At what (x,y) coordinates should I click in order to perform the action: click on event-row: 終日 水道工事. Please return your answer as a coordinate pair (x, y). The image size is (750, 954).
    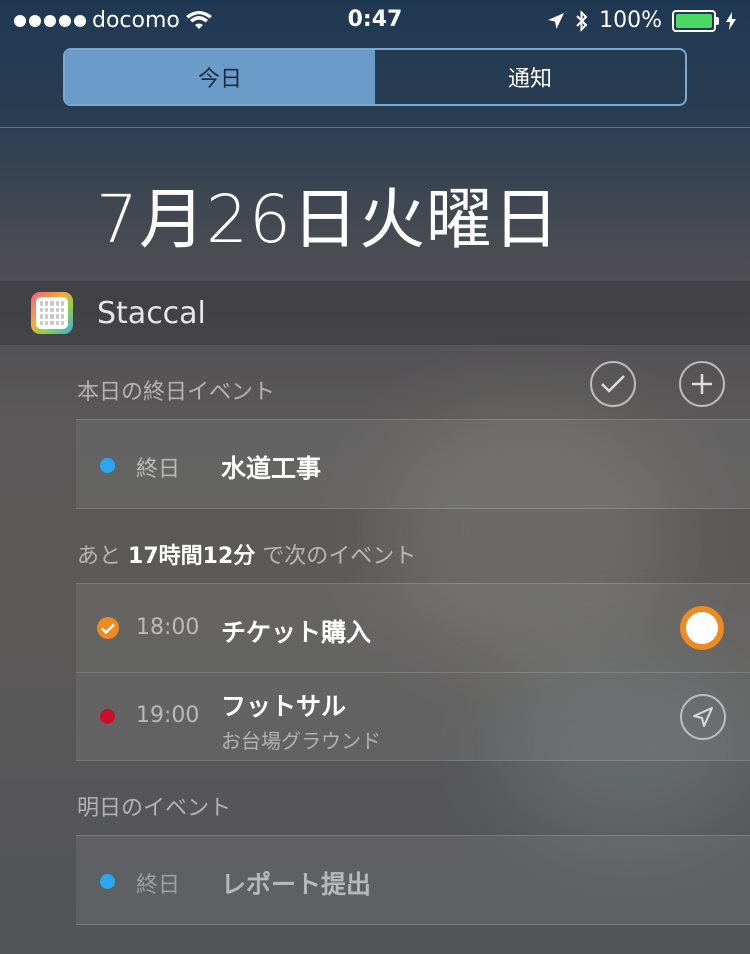
    Looking at the image, I should click on (413, 464).